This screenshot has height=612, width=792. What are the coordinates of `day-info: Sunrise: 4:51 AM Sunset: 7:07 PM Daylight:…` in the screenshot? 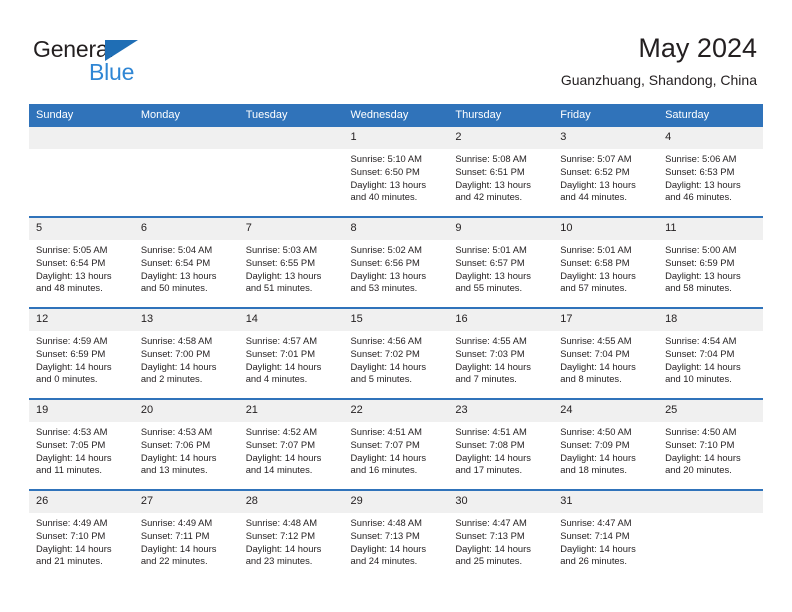 It's located at (396, 449).